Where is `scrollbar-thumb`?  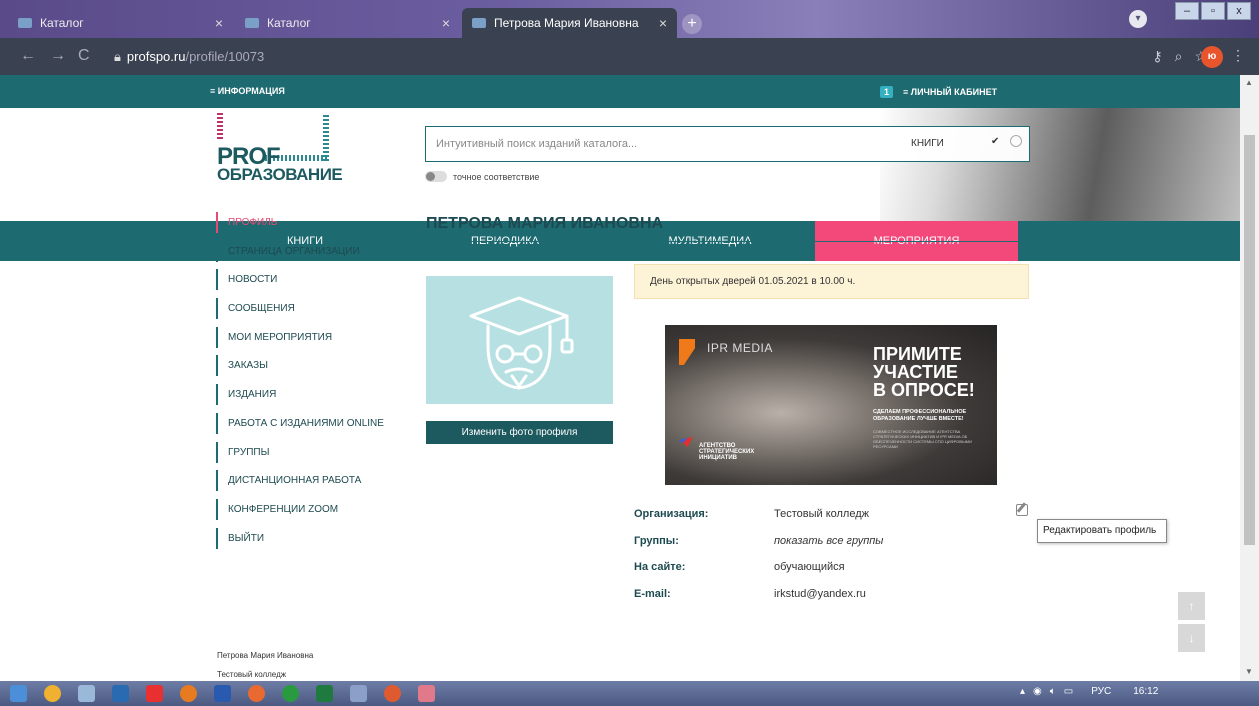
scrollbar-thumb is located at coordinates (1249, 340).